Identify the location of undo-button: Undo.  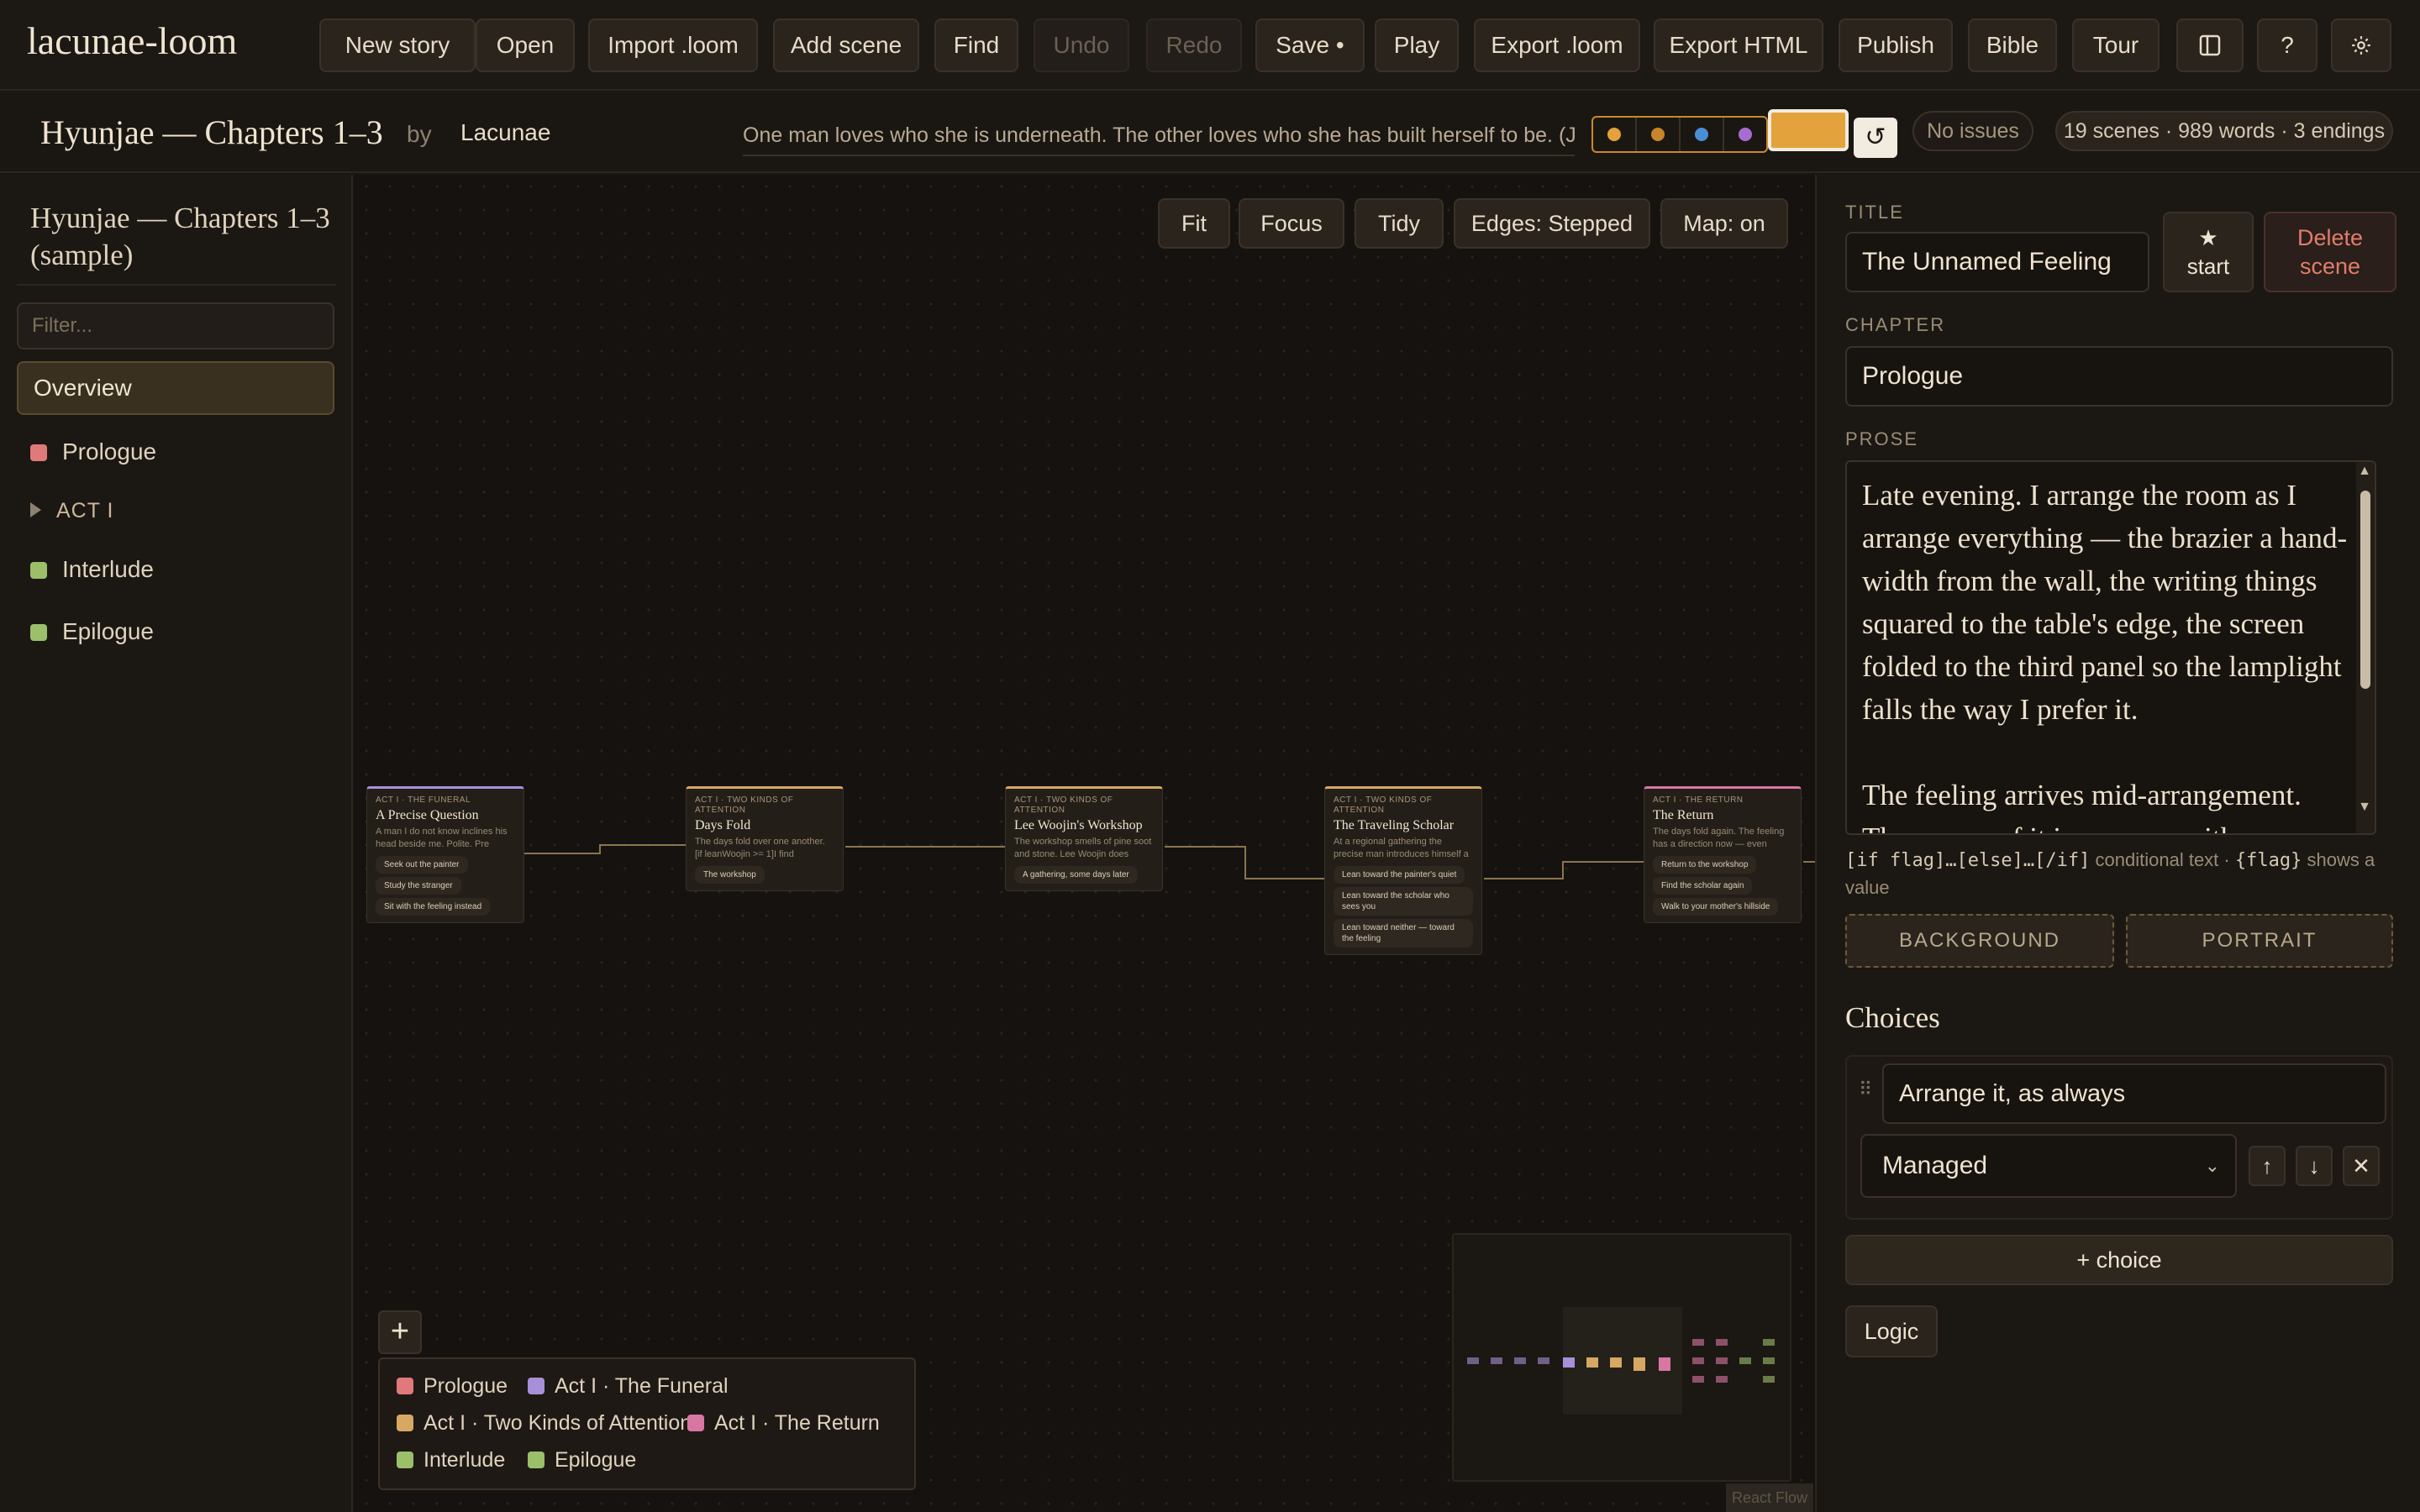
(1081, 45).